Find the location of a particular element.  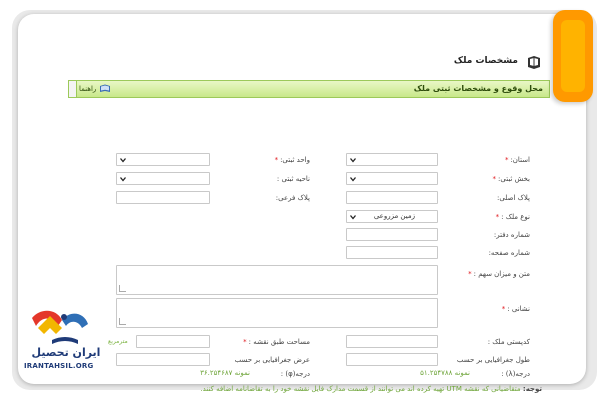

logo-site: IRANTAHSIL.ORG is located at coordinates (59, 366).